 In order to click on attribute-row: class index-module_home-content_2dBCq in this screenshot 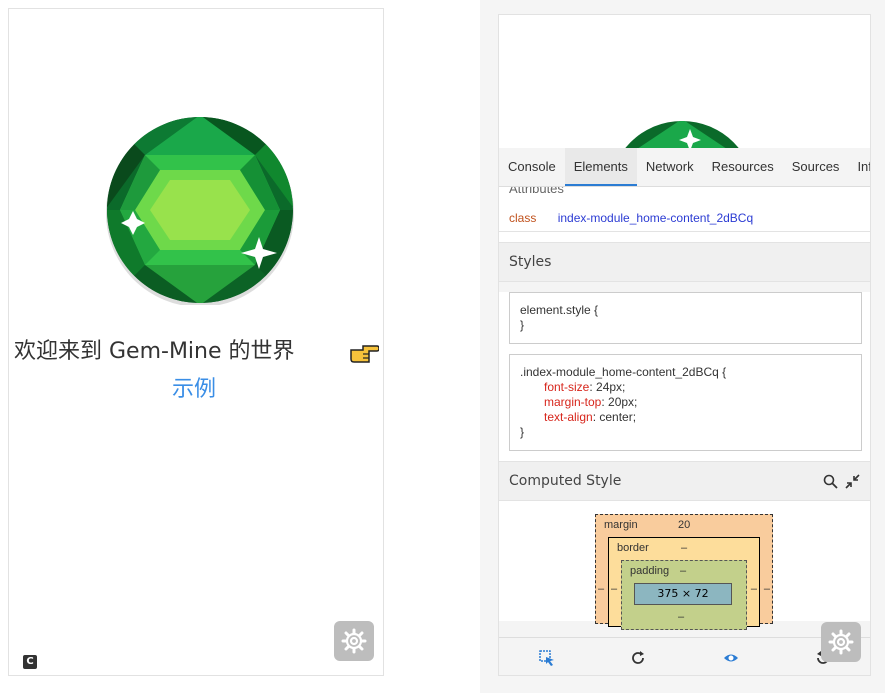, I will do `click(684, 218)`.